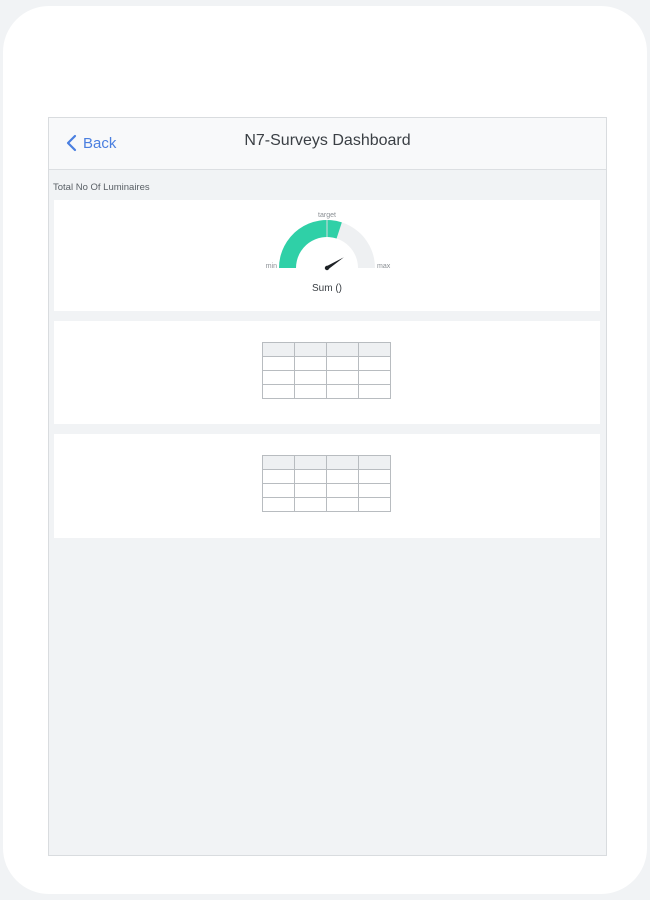 This screenshot has height=900, width=650. Describe the element at coordinates (327, 288) in the screenshot. I see `gauge-caption: Sum ()` at that location.